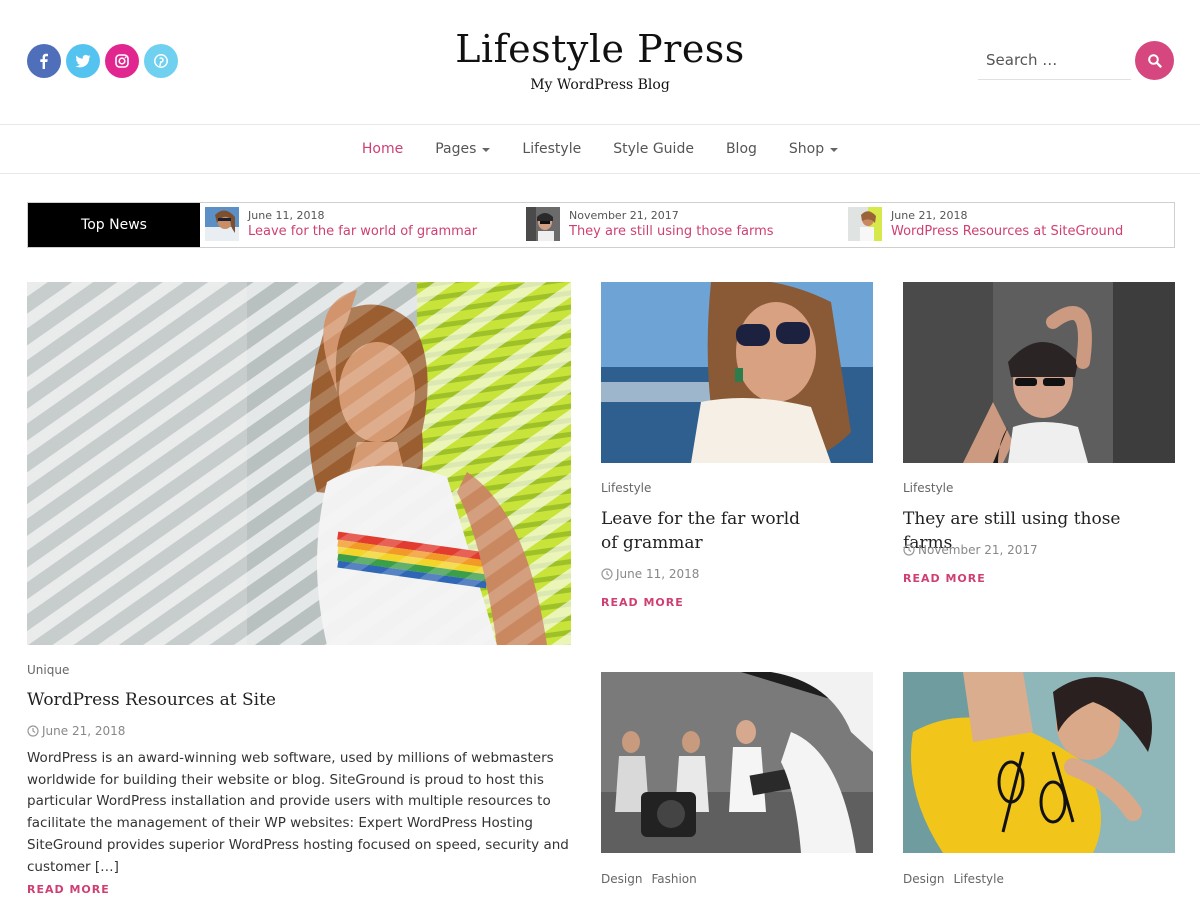 Image resolution: width=1200 pixels, height=900 pixels. What do you see at coordinates (600, 62) in the screenshot?
I see `site-header: Lifestyle Press My WordPress Blog` at bounding box center [600, 62].